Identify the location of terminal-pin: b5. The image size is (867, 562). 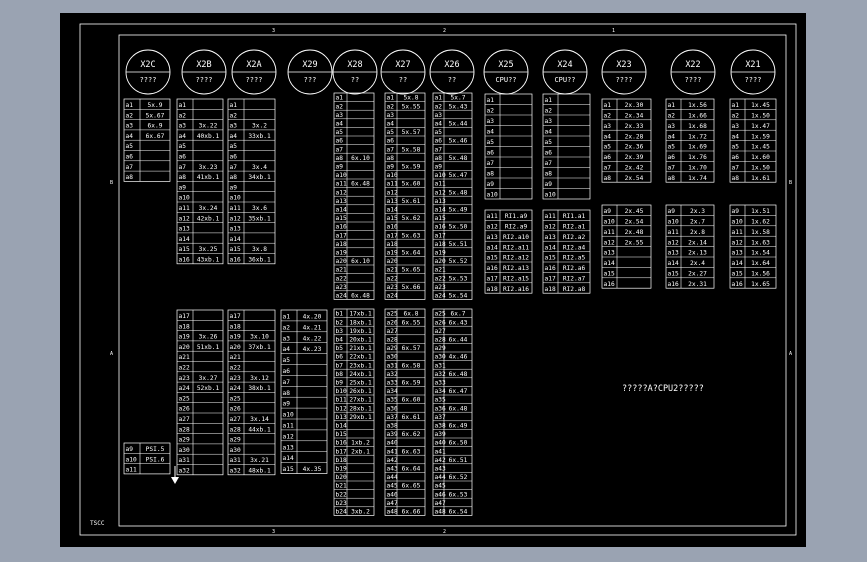
(340, 348).